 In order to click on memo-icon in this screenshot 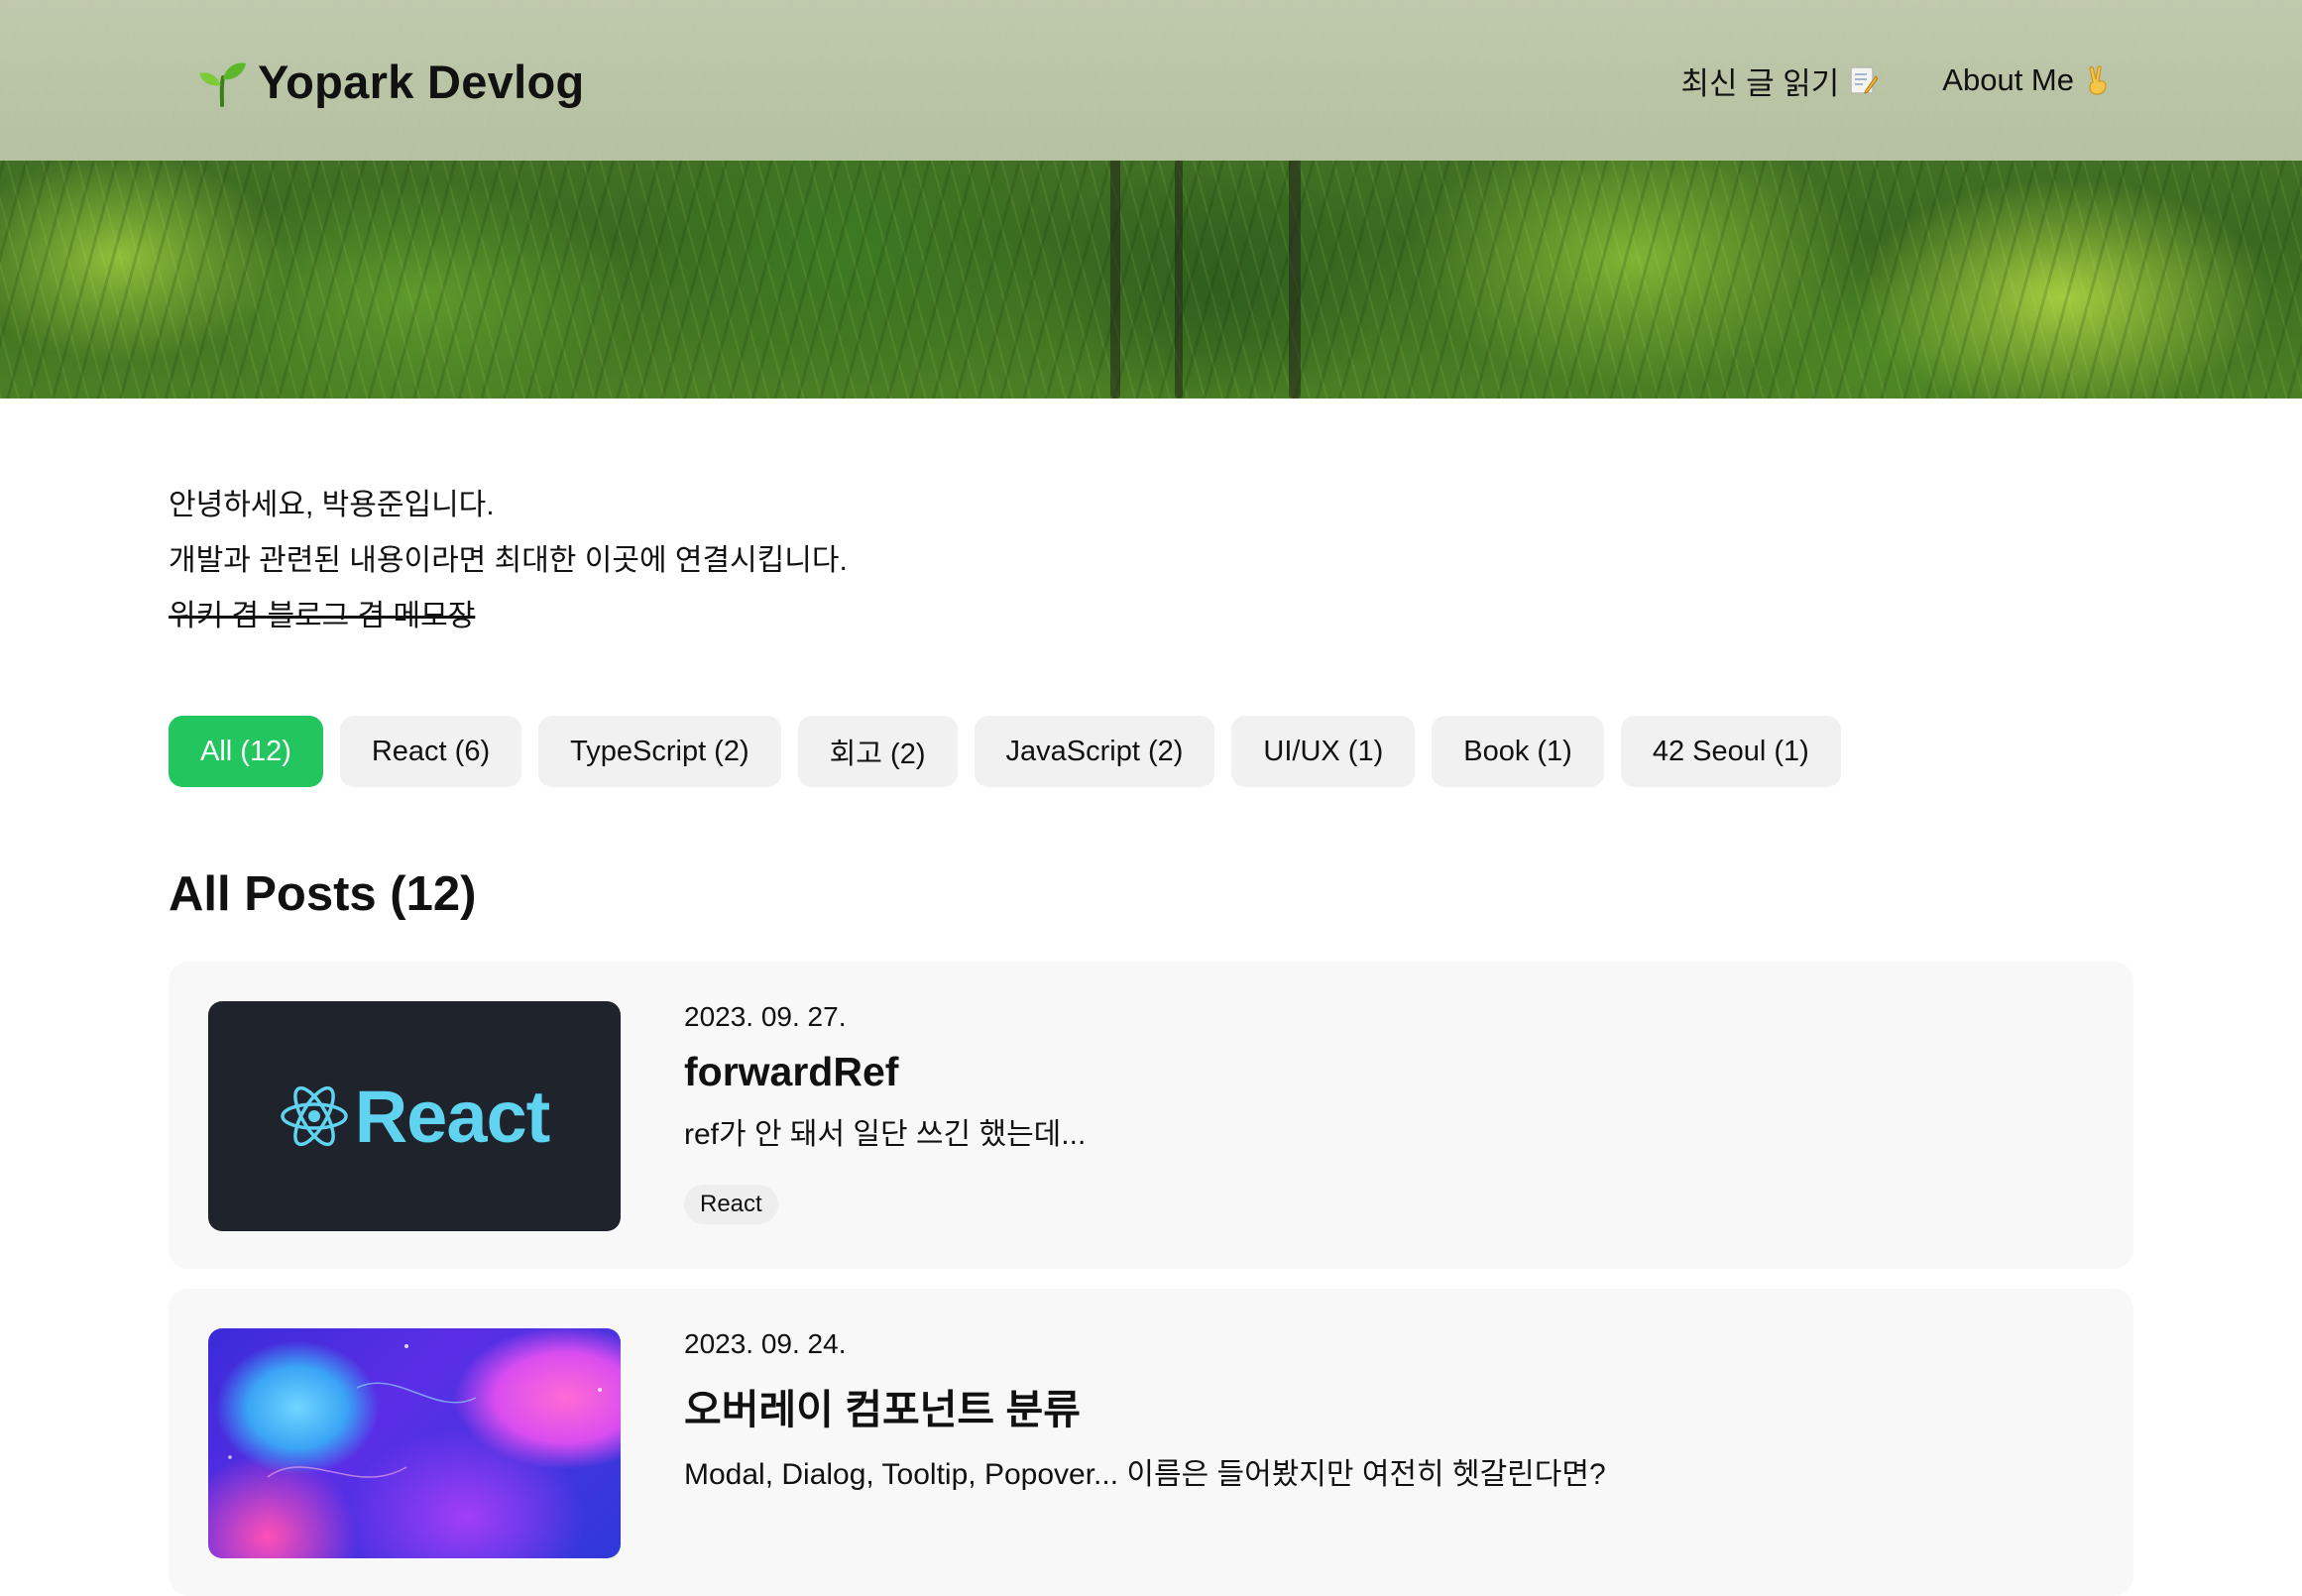, I will do `click(1864, 80)`.